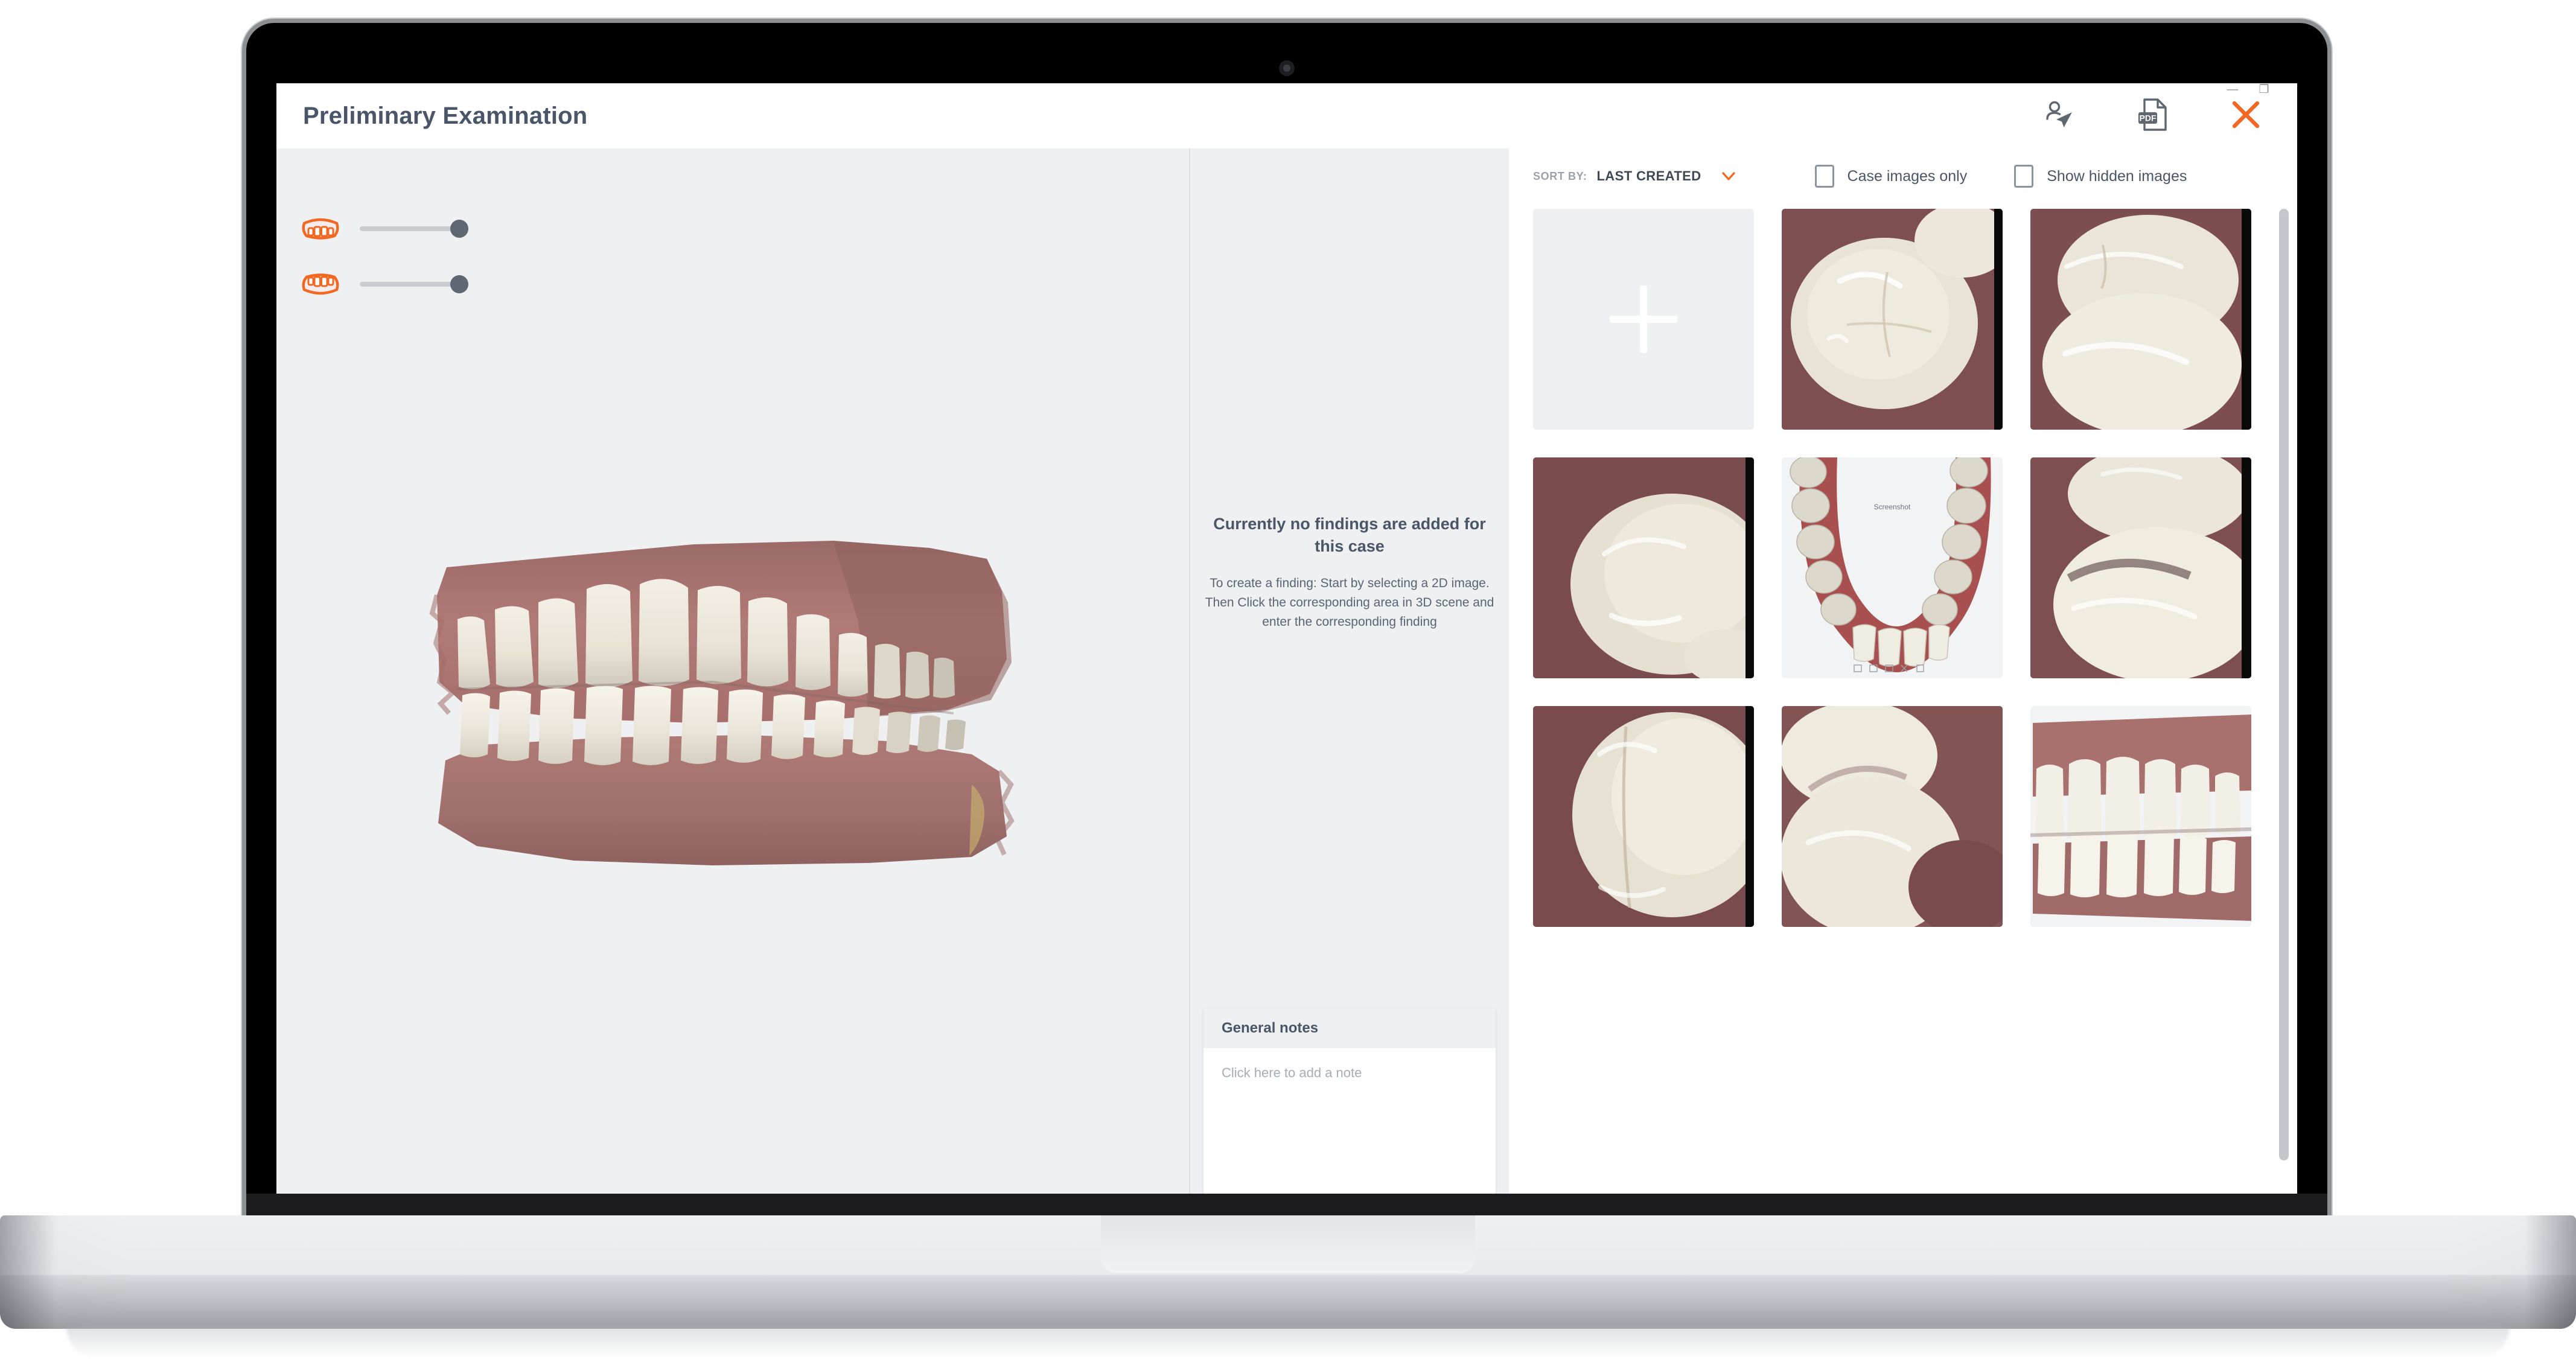 The height and width of the screenshot is (1359, 2576). Describe the element at coordinates (1286, 115) in the screenshot. I see `app-header: Preliminary Examination — ❐ PDF` at that location.